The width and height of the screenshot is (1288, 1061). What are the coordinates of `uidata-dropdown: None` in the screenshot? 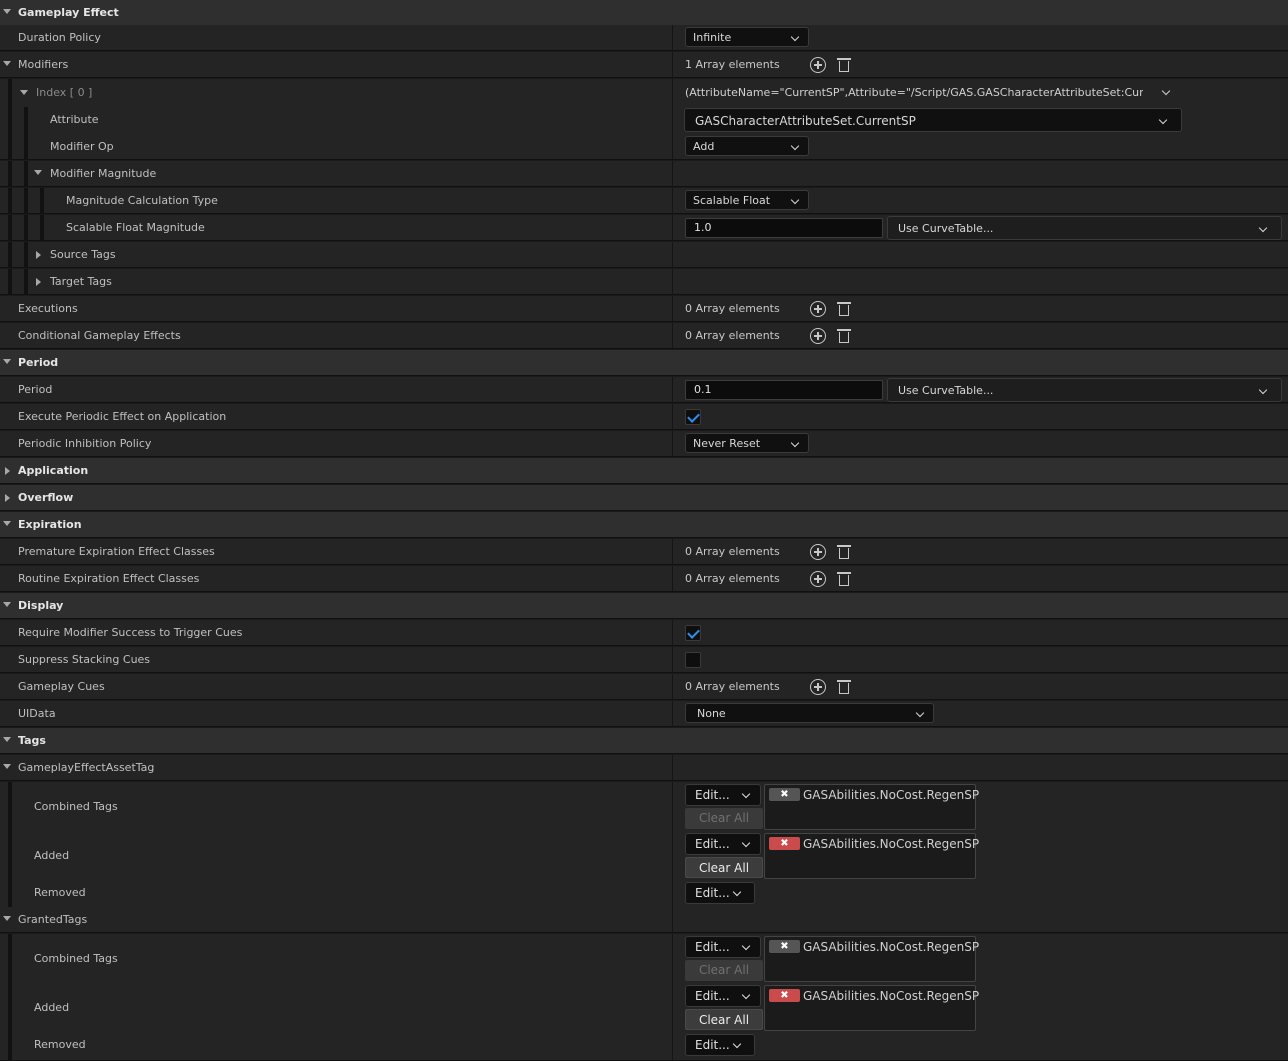 It's located at (809, 713).